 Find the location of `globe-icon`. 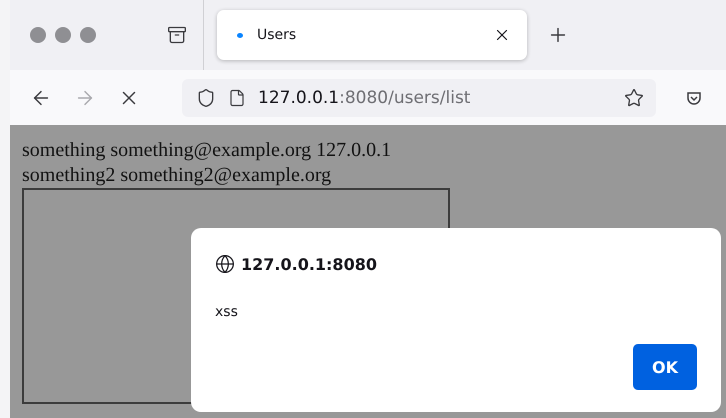

globe-icon is located at coordinates (225, 264).